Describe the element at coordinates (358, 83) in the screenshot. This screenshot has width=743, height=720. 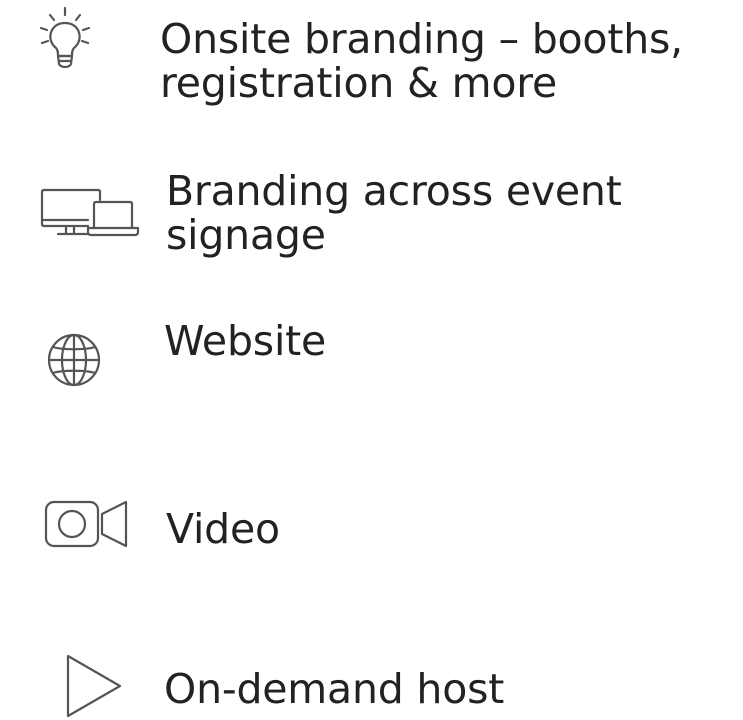
I see `feature-label-line2: registration & more` at that location.